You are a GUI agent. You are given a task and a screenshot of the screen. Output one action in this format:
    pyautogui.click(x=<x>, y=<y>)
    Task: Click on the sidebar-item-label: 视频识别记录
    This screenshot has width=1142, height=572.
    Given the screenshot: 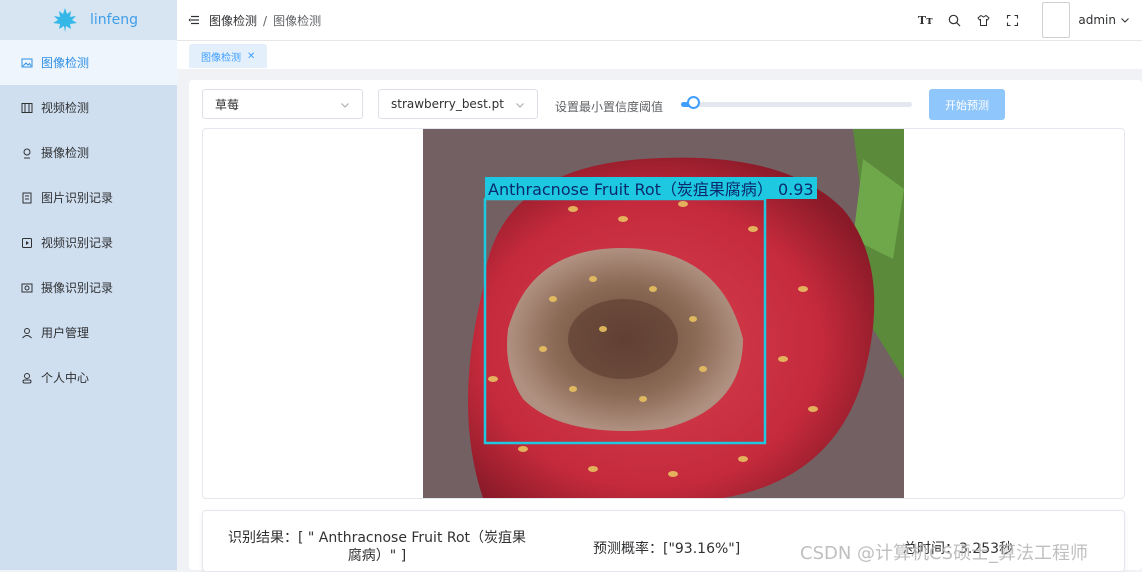 What is the action you would take?
    pyautogui.click(x=77, y=243)
    